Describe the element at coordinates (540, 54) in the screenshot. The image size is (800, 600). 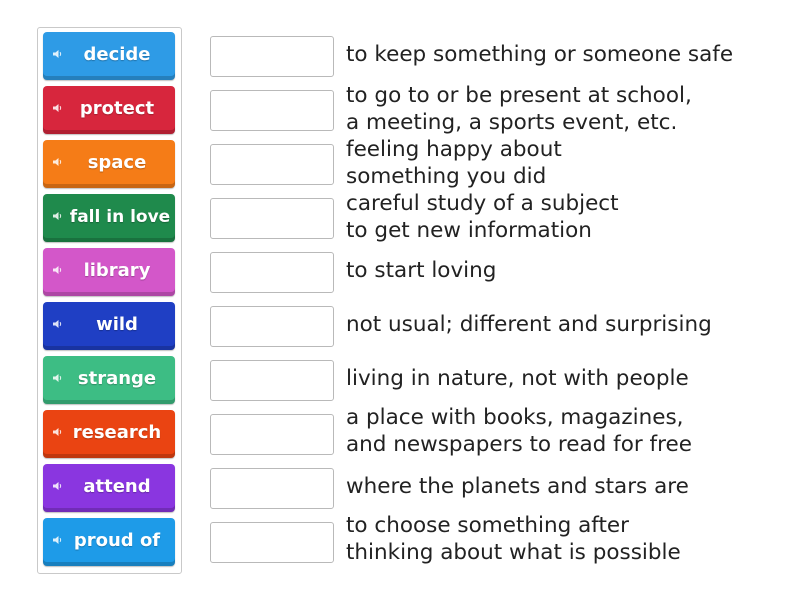
I see `definition-line: to keep something or someone safe` at that location.